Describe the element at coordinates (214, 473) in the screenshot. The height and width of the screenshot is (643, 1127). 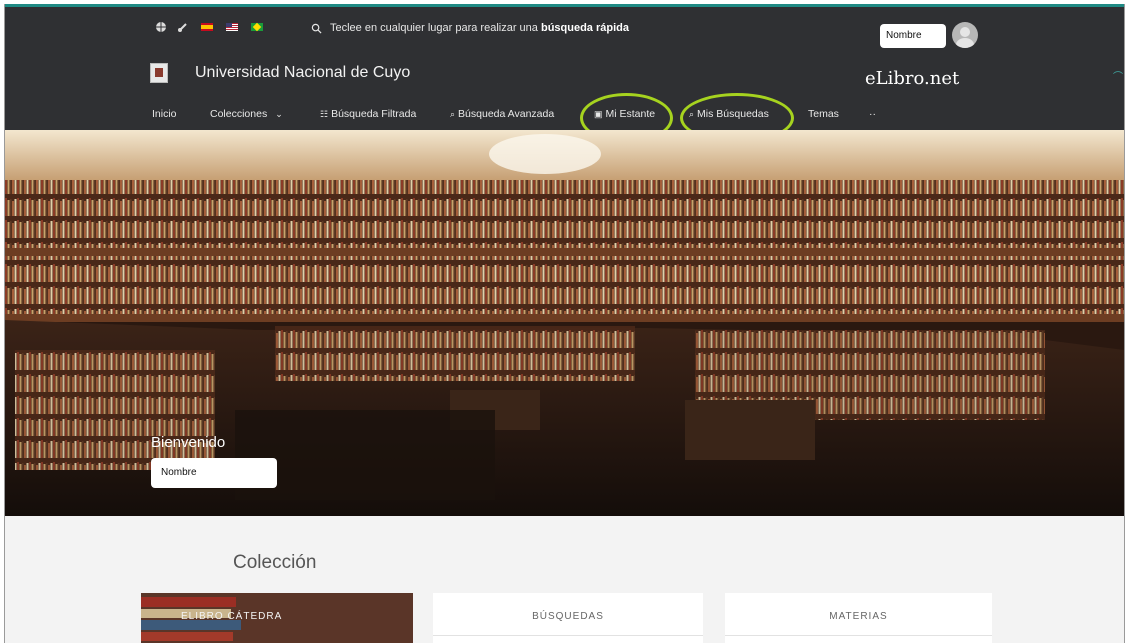
I see `welcome-name-field: Nombre` at that location.